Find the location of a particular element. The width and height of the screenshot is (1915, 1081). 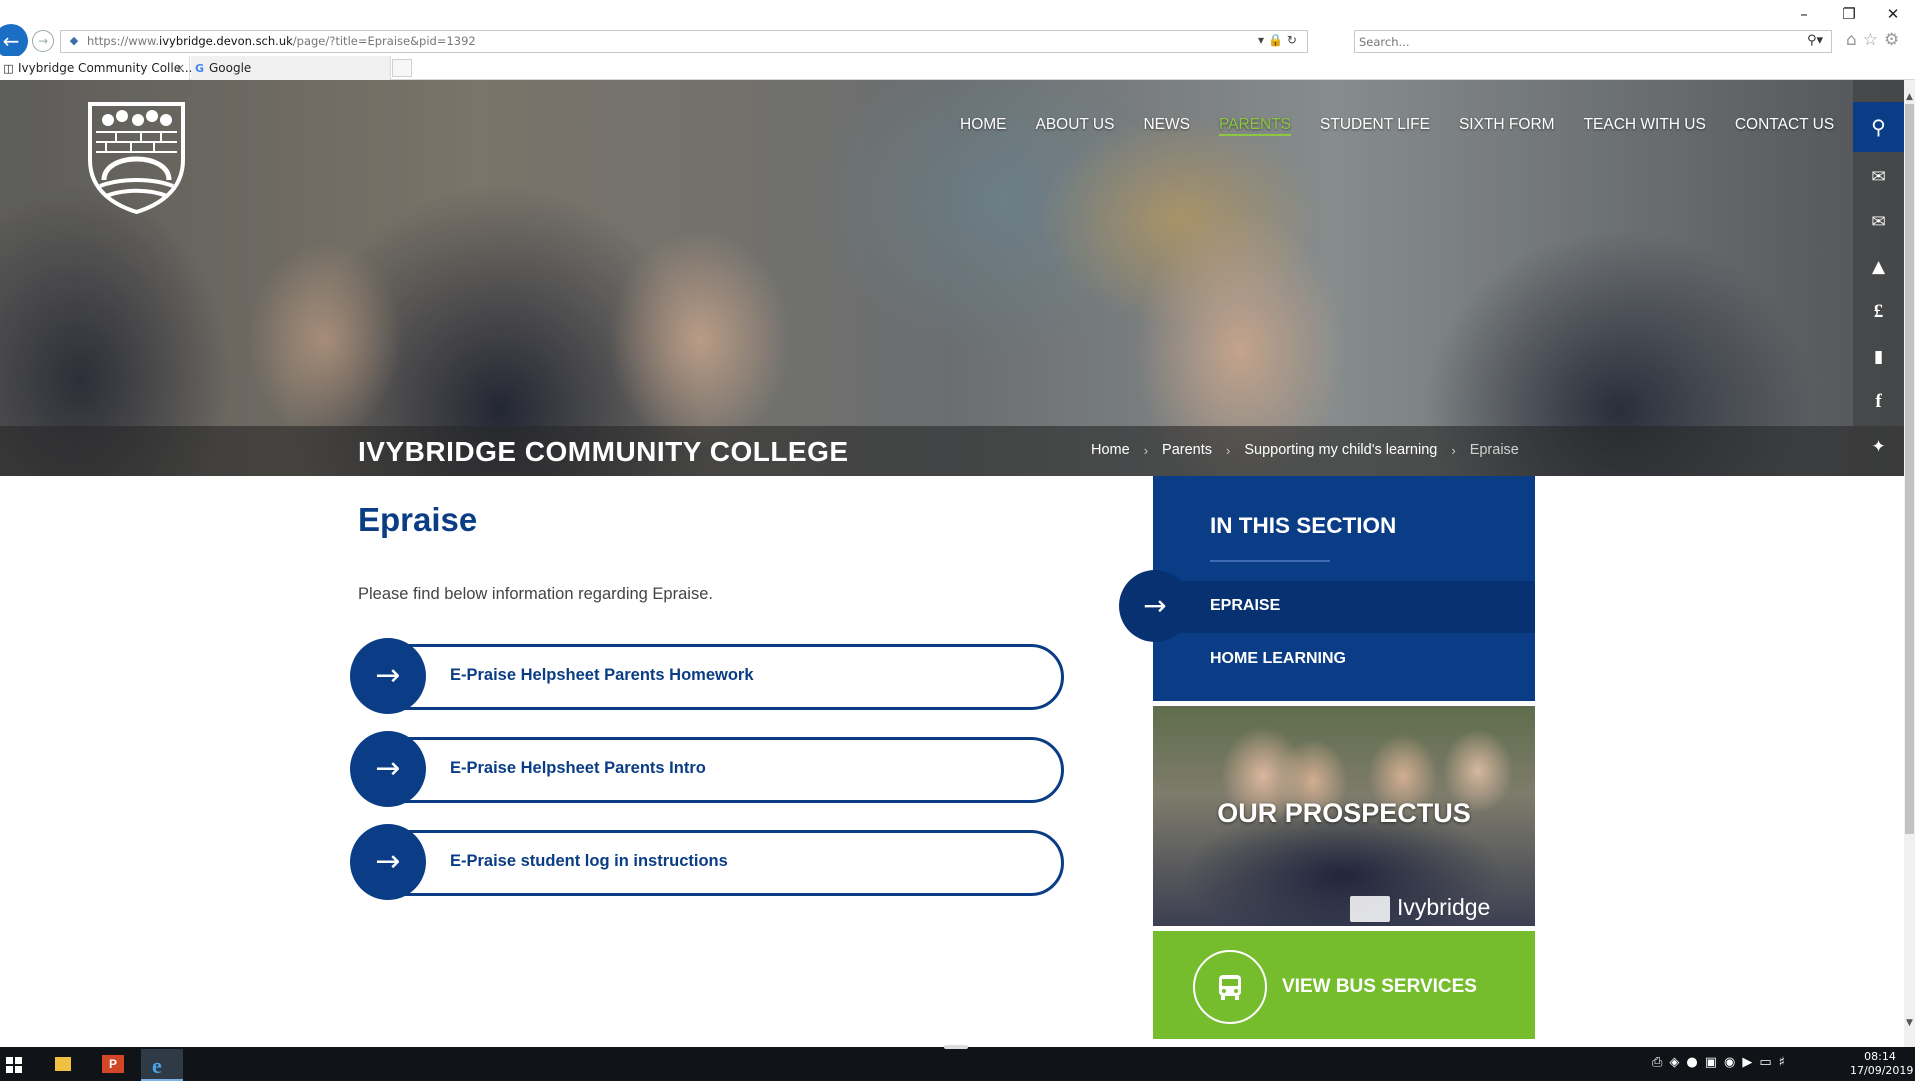

google-icon: G is located at coordinates (199, 68).